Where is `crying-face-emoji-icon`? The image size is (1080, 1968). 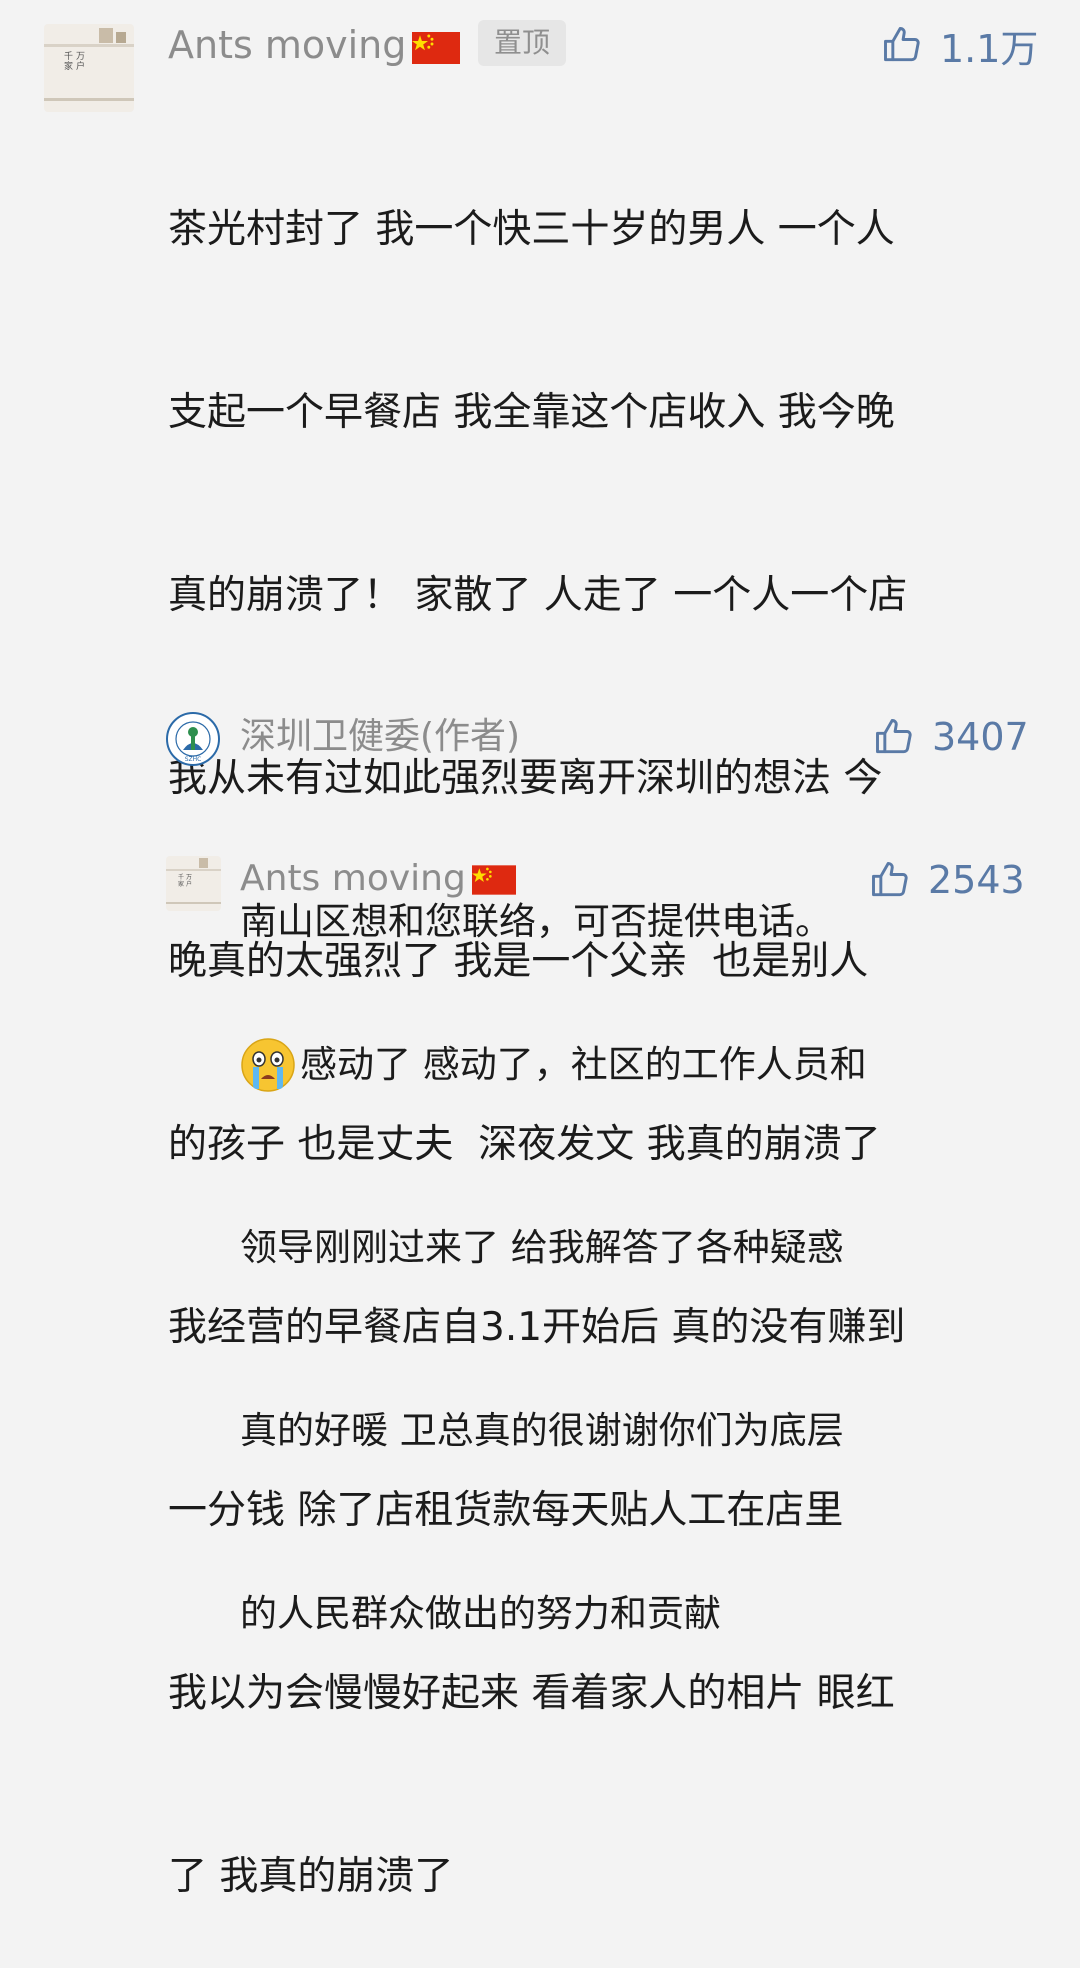
crying-face-emoji-icon is located at coordinates (268, 1064).